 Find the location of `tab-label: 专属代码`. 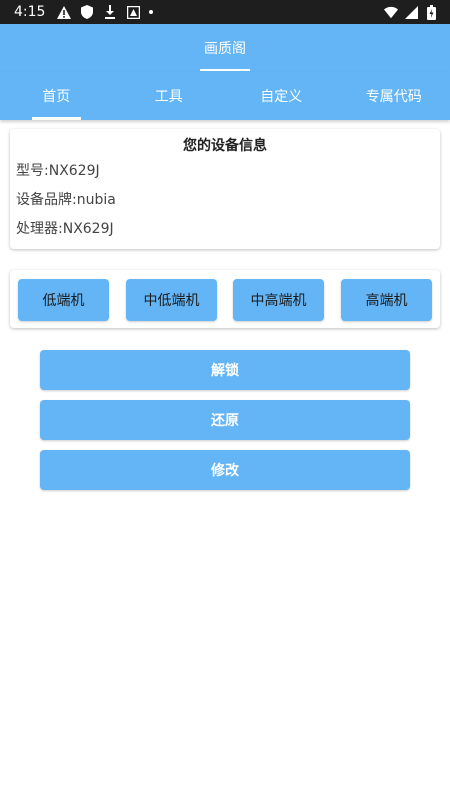

tab-label: 专属代码 is located at coordinates (393, 97).